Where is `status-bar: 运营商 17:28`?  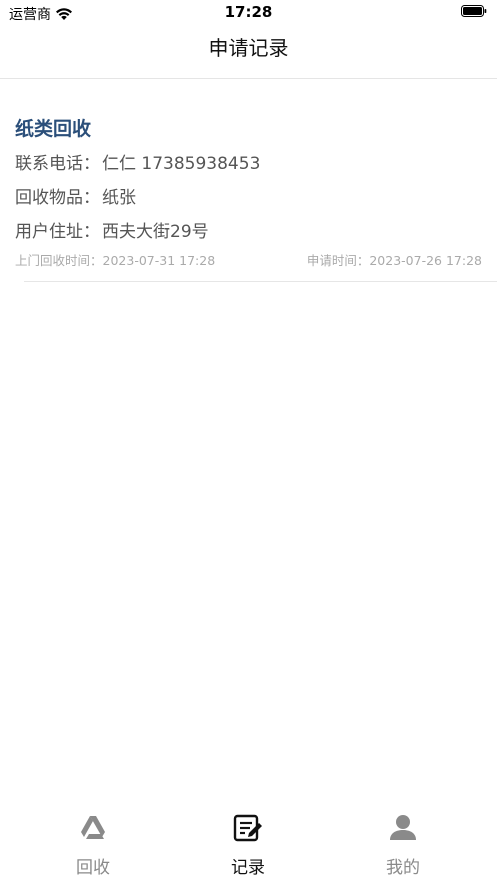 status-bar: 运营商 17:28 is located at coordinates (248, 13).